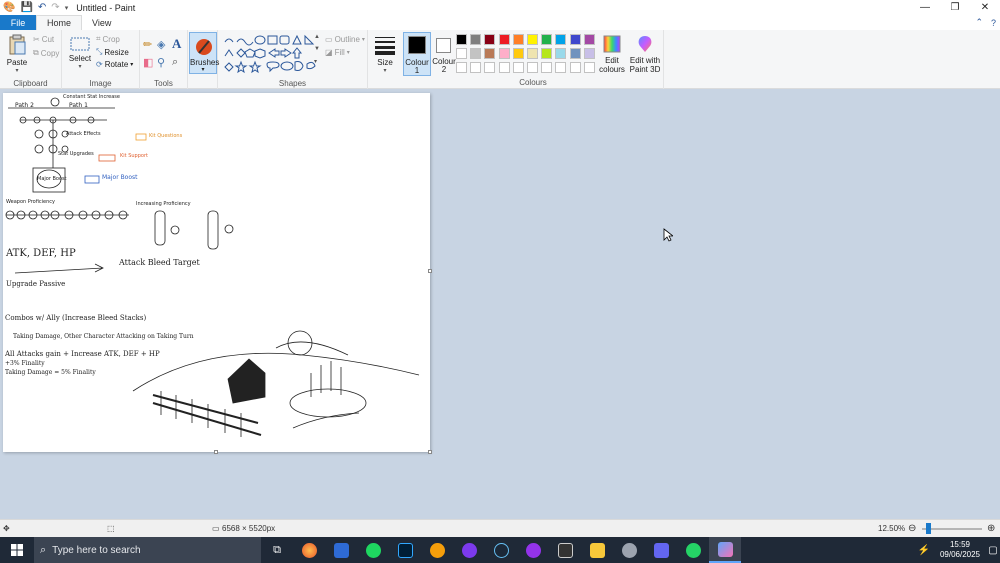 Image resolution: width=1000 pixels, height=563 pixels. I want to click on shapes-gallery, so click(273, 54).